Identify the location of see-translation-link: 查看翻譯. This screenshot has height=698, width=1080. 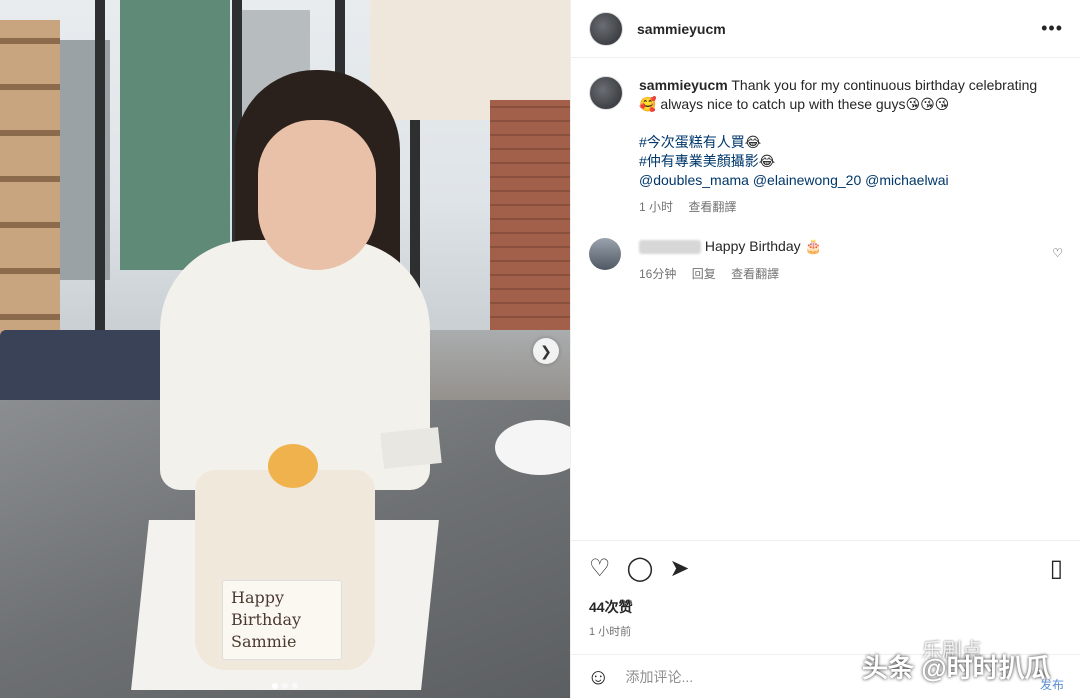
(712, 207).